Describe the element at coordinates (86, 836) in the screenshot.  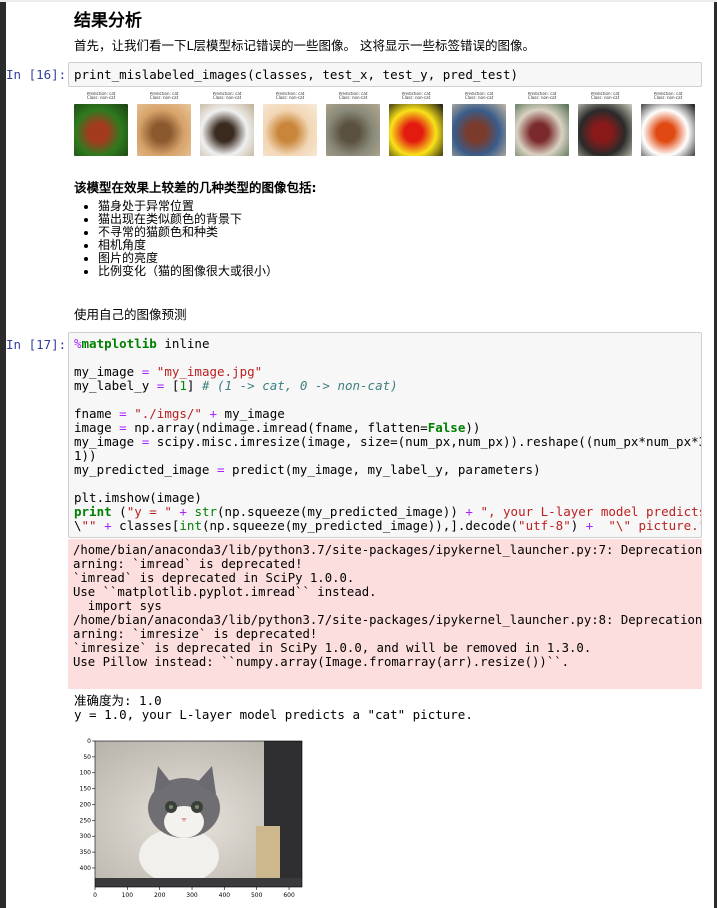
I see `y-tick-label: 300` at that location.